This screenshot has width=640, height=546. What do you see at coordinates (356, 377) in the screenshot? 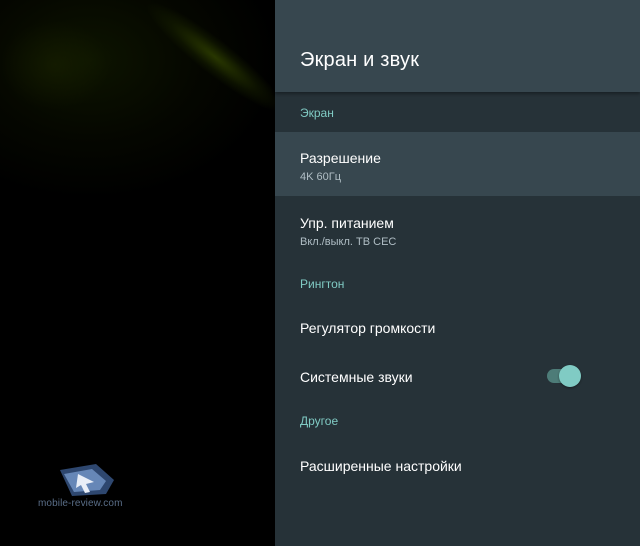
I see `item-title: Системные звуки` at bounding box center [356, 377].